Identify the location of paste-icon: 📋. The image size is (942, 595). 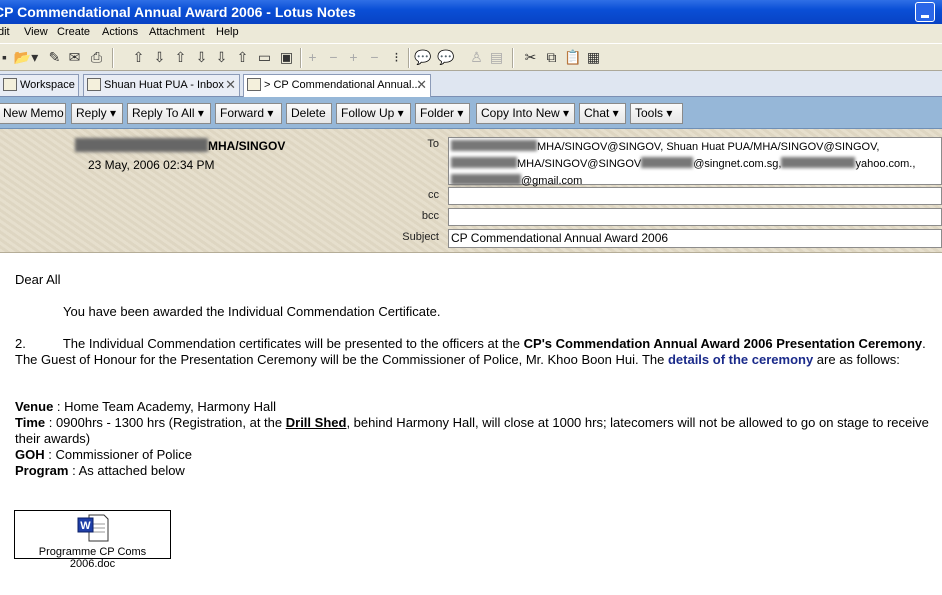
(572, 57).